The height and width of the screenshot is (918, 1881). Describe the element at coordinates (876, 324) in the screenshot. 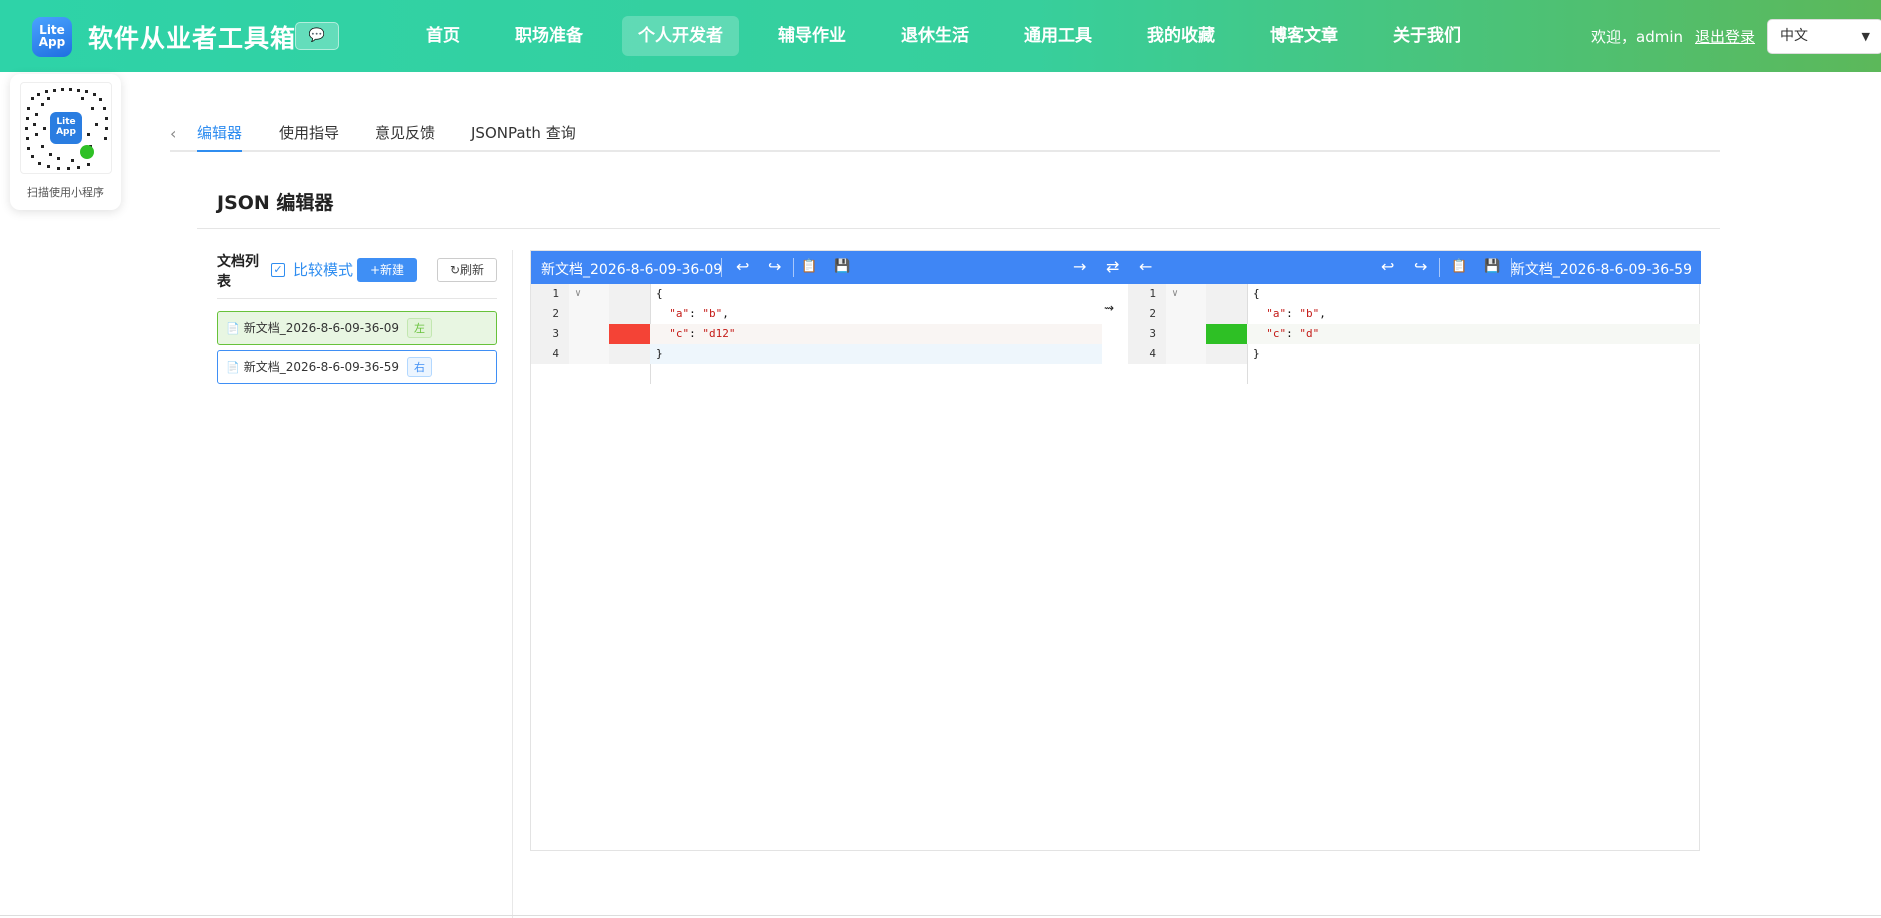

I see `left-code-area: { "a": "b", "c": "d12" }` at that location.